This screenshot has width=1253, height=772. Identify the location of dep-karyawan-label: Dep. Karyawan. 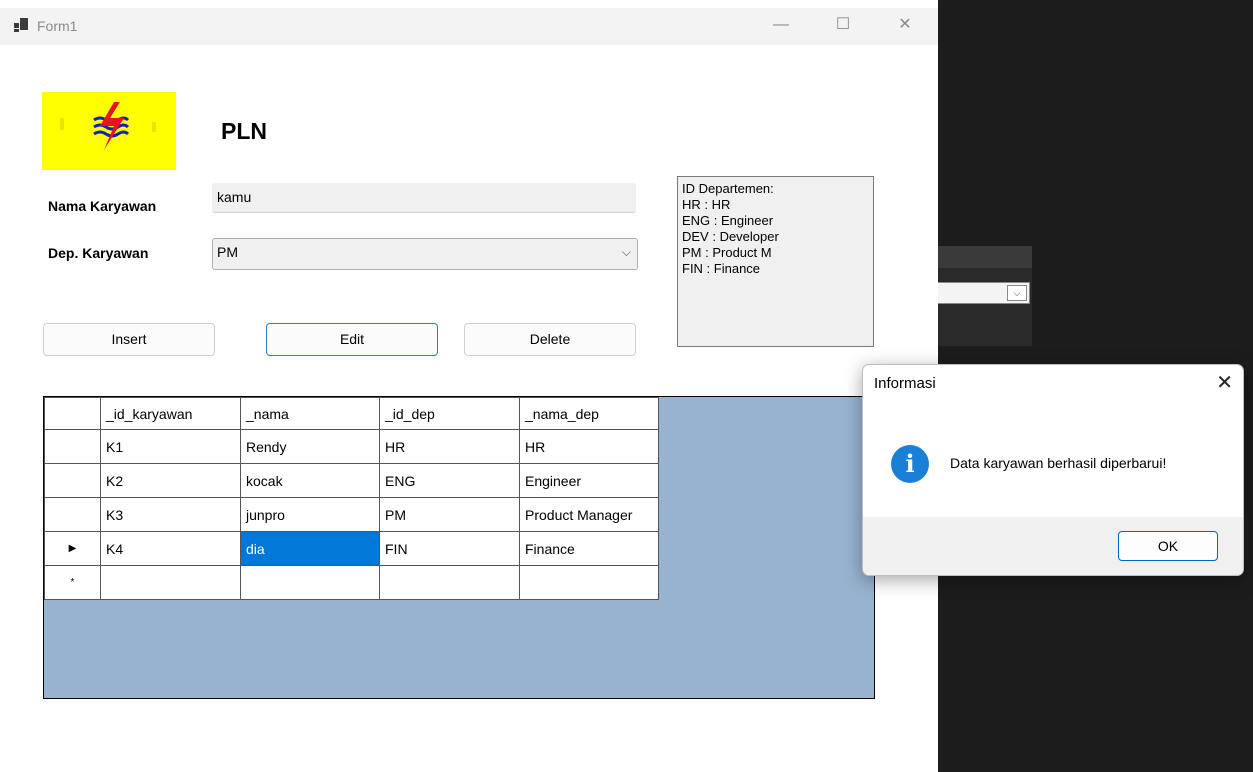
(98, 253).